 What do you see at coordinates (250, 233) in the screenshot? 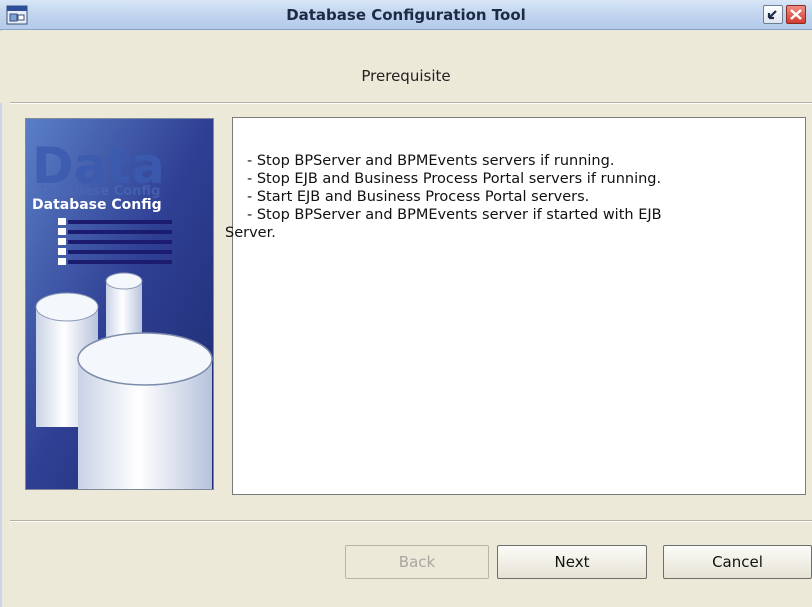
I see `prereq-line: Server.` at bounding box center [250, 233].